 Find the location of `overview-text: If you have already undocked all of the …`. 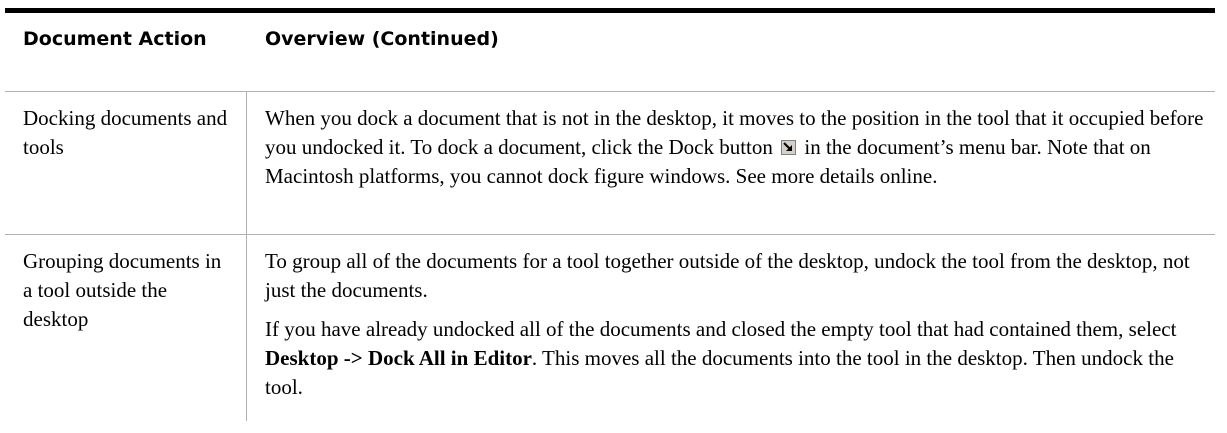

overview-text: If you have already undocked all of the … is located at coordinates (721, 329).